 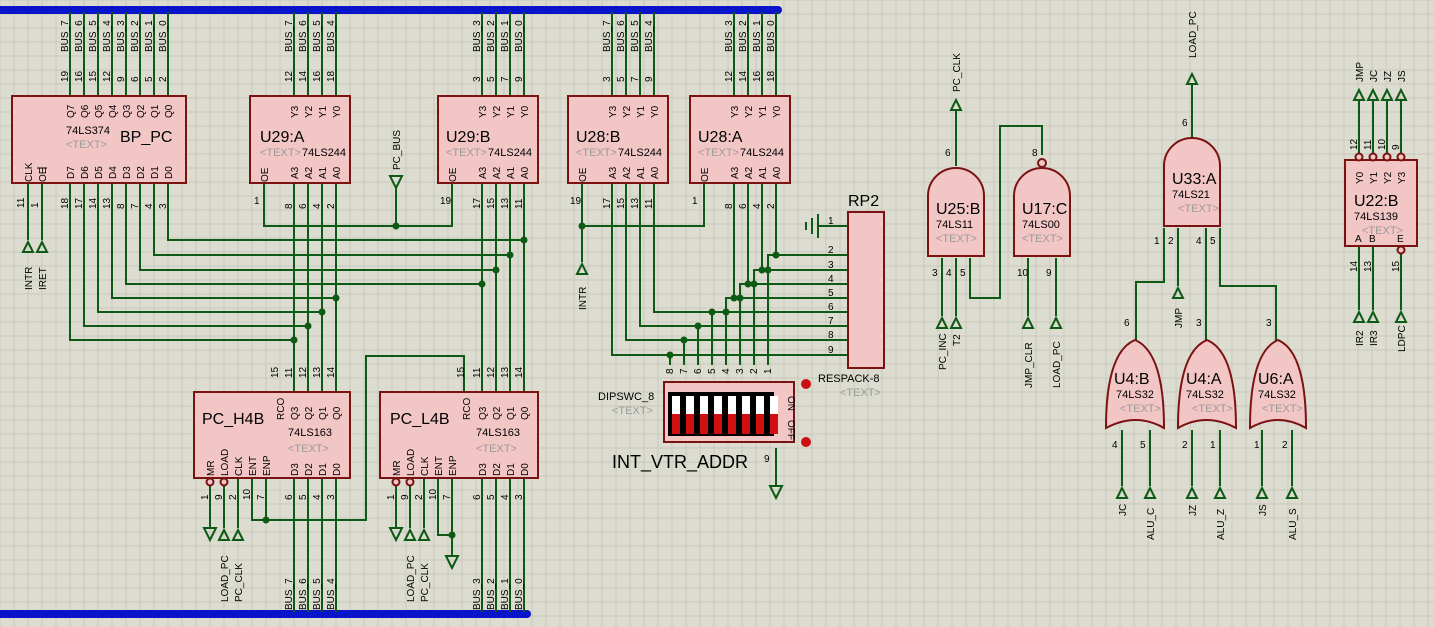 What do you see at coordinates (1194, 179) in the screenshot?
I see `gate-name: U33:A` at bounding box center [1194, 179].